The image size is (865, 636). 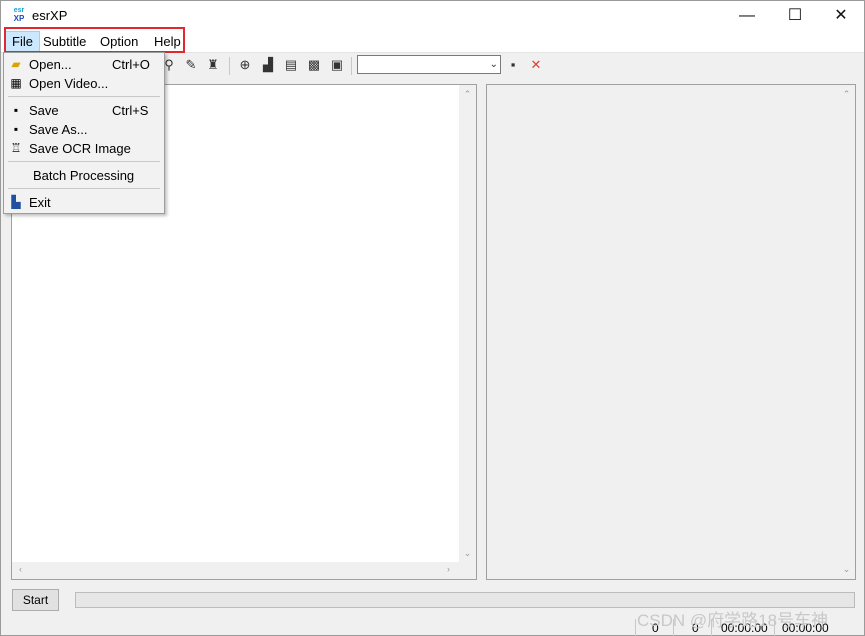 What do you see at coordinates (16, 64) in the screenshot?
I see `open-folder-icon: ▰` at bounding box center [16, 64].